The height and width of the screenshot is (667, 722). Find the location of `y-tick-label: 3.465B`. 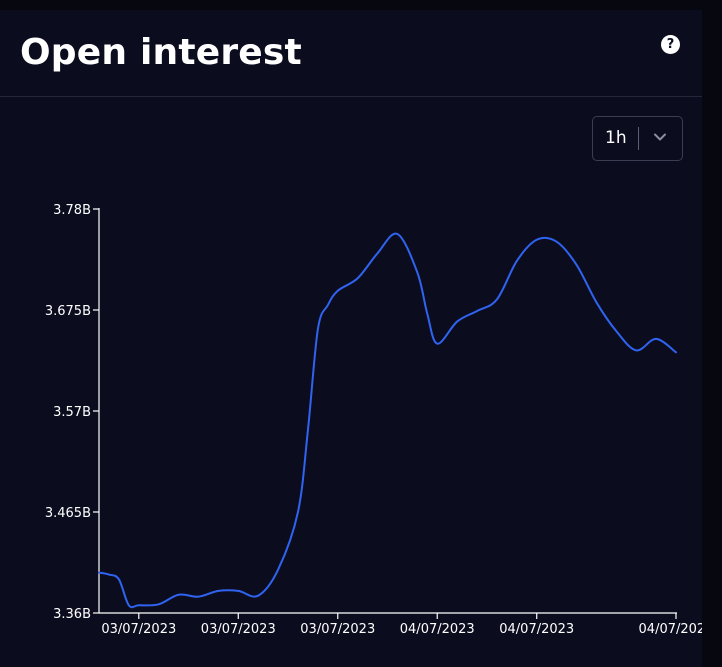

y-tick-label: 3.465B is located at coordinates (68, 513).